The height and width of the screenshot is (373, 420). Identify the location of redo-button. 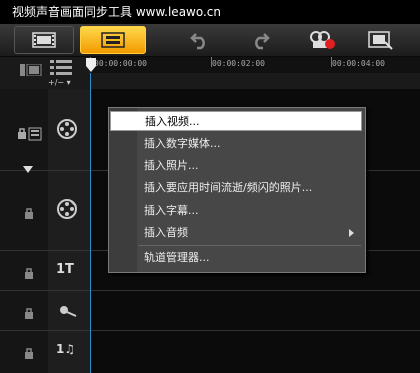
(260, 40).